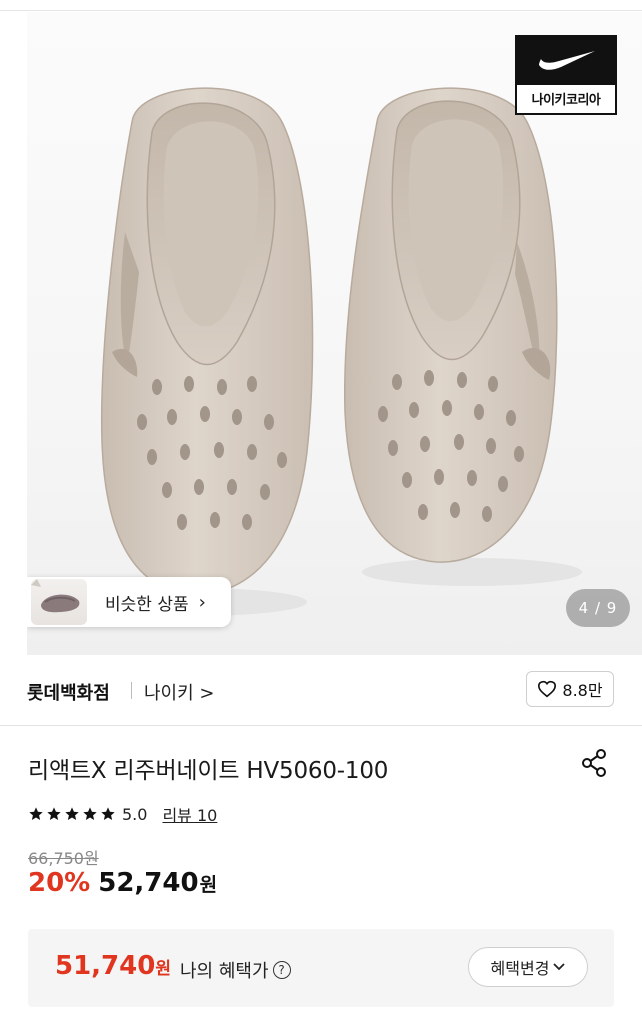  Describe the element at coordinates (105, 966) in the screenshot. I see `benefit-price: 51,740` at that location.